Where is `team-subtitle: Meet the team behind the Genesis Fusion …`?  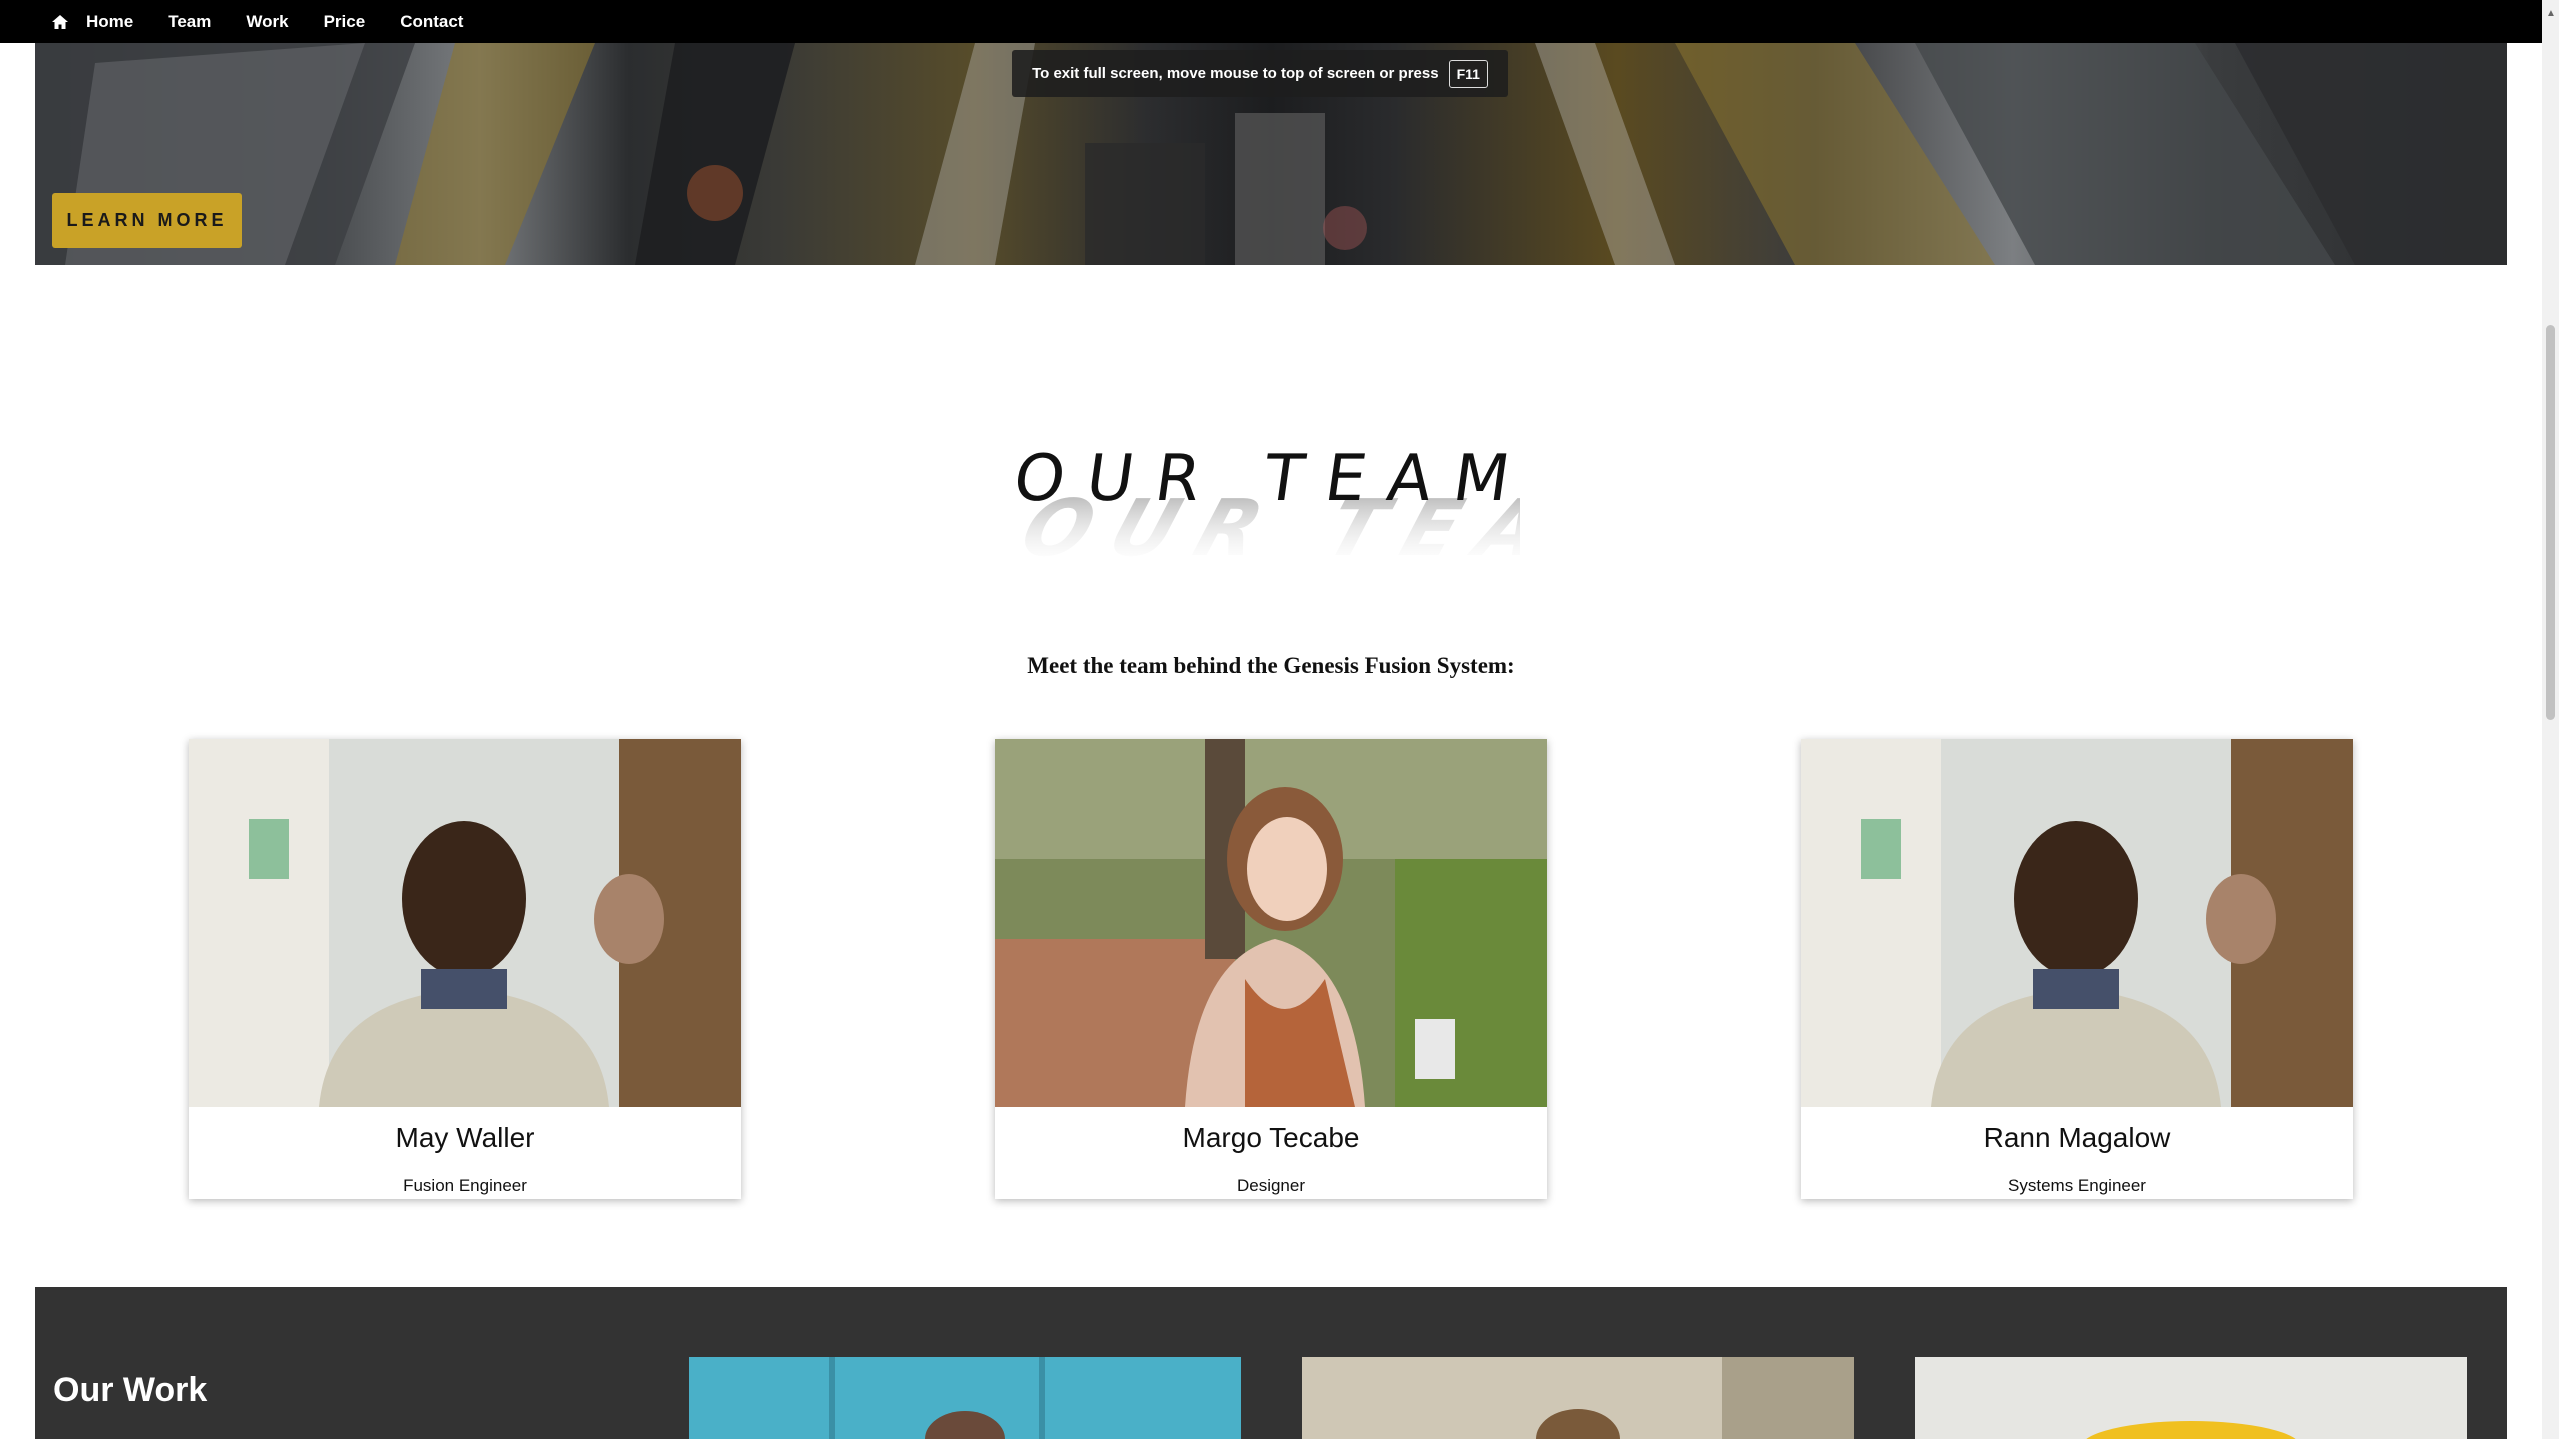 team-subtitle: Meet the team behind the Genesis Fusion … is located at coordinates (1271, 665).